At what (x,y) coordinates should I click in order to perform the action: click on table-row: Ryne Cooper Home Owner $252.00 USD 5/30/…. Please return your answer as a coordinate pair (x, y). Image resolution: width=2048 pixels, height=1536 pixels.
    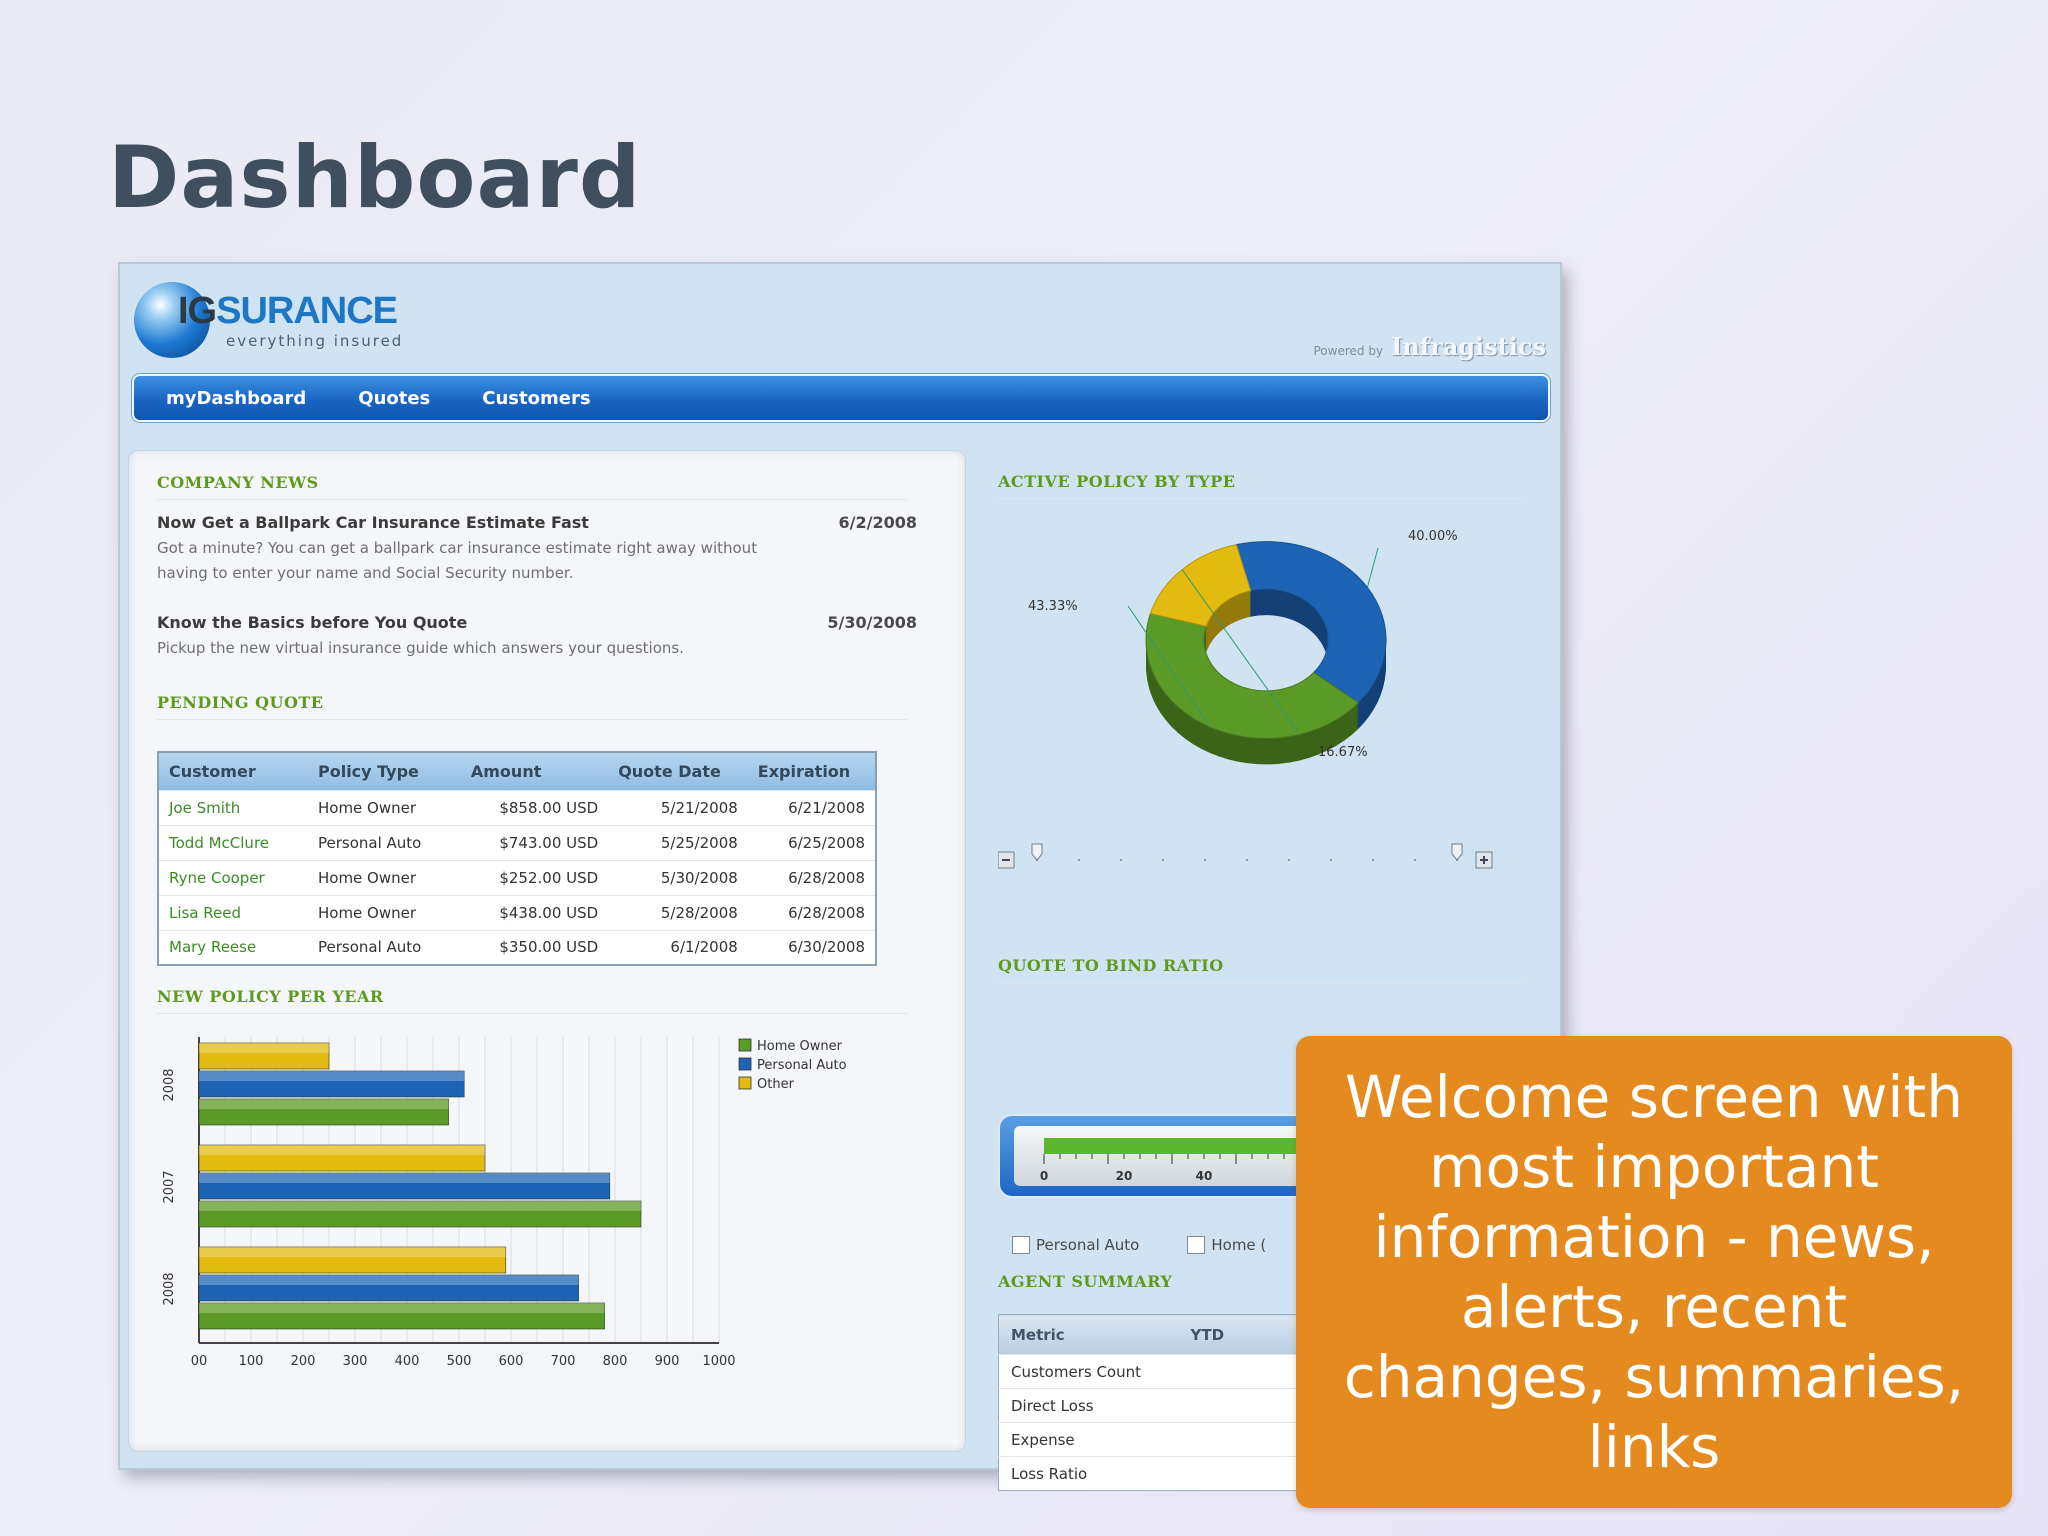
    Looking at the image, I should click on (517, 877).